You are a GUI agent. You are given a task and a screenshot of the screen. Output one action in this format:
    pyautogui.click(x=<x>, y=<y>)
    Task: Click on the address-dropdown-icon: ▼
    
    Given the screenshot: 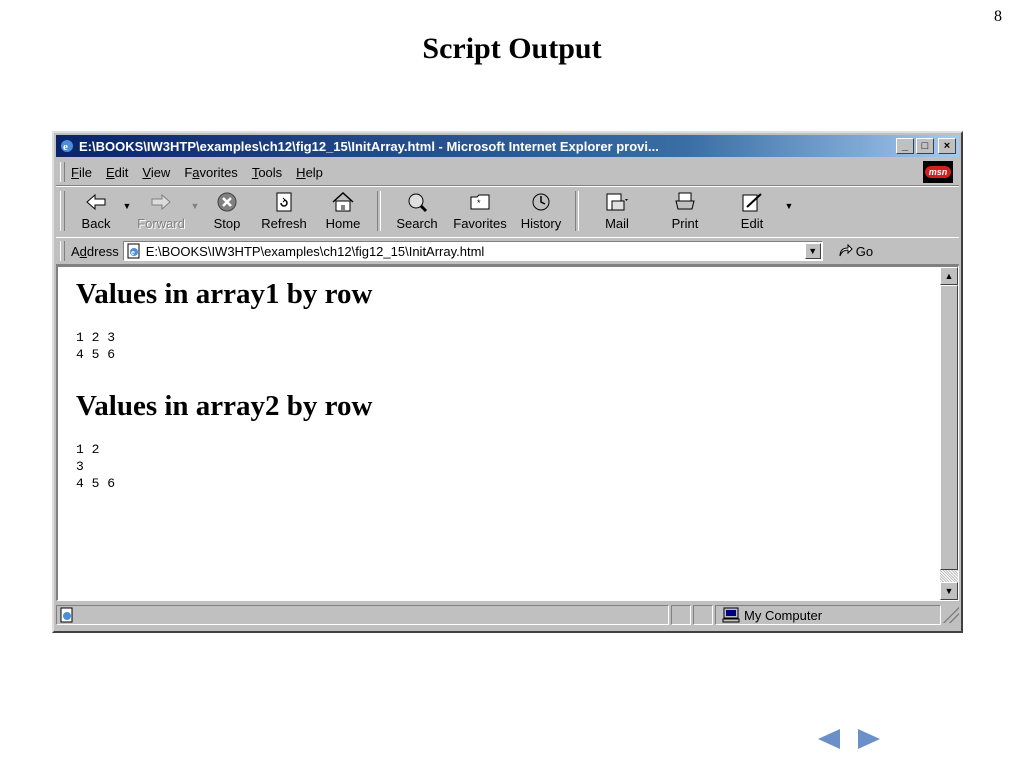 What is the action you would take?
    pyautogui.click(x=812, y=251)
    